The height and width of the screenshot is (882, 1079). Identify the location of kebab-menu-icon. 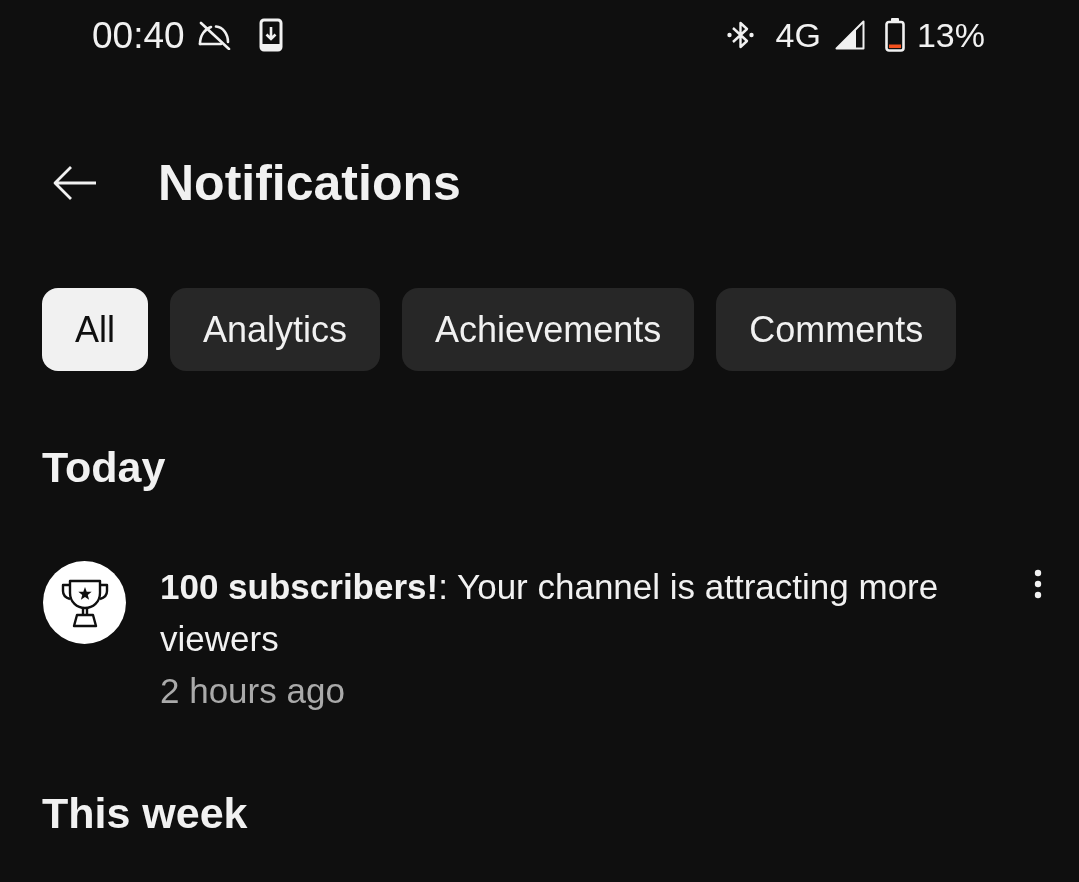
(1038, 584).